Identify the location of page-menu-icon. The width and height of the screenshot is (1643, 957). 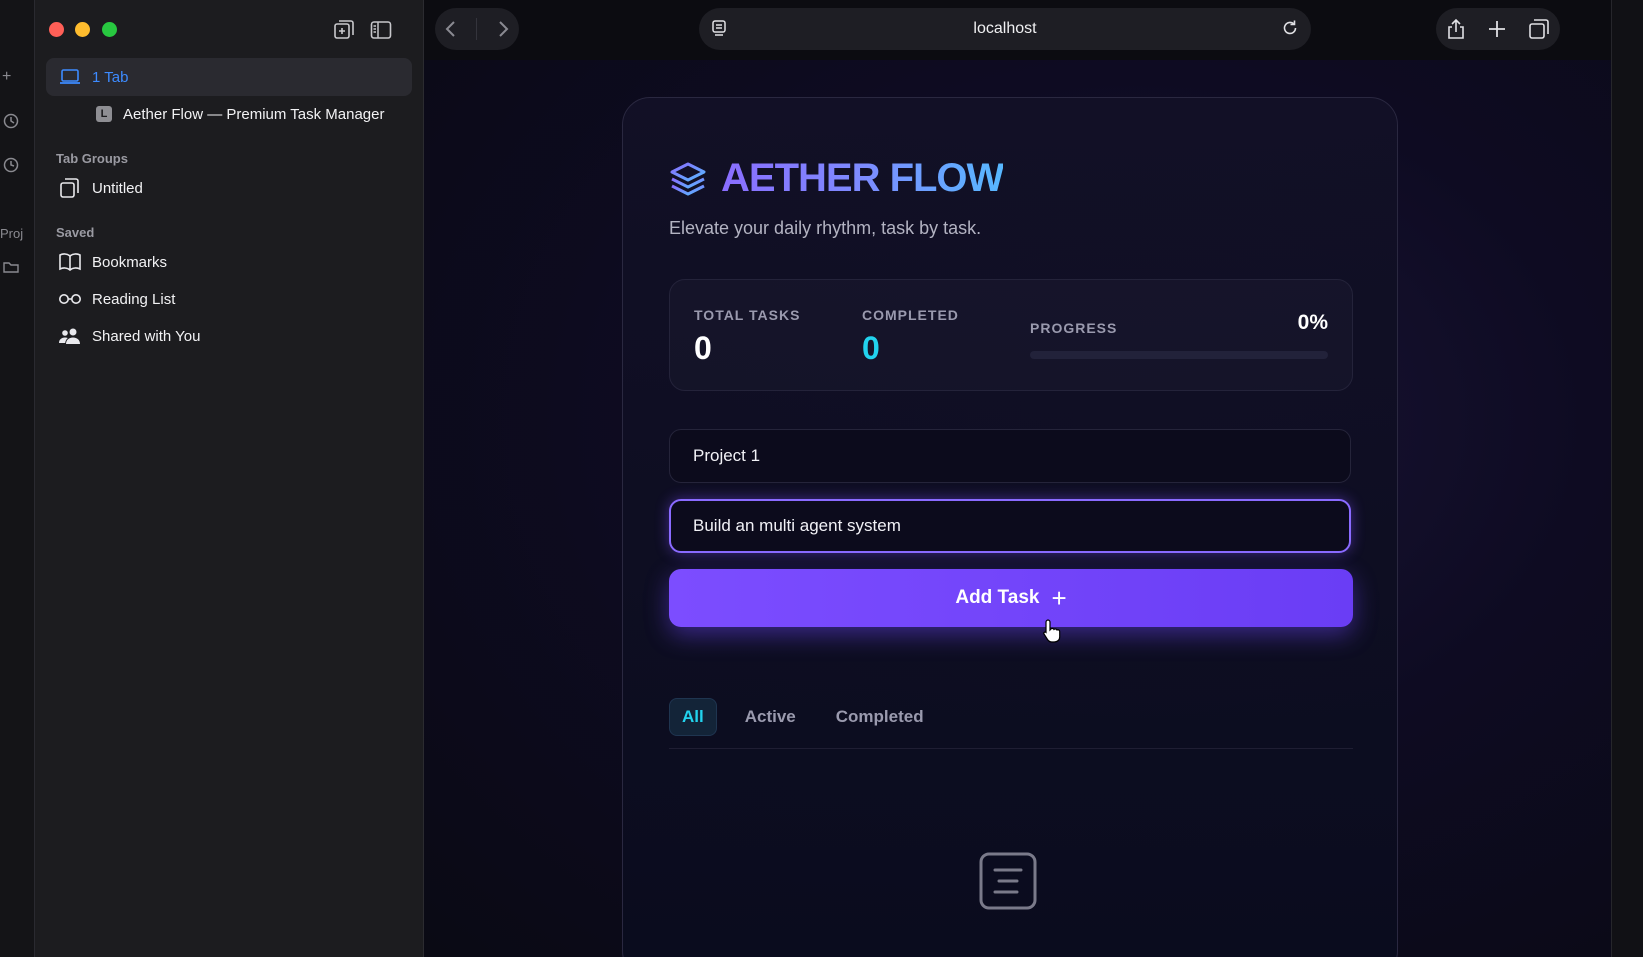
(719, 29).